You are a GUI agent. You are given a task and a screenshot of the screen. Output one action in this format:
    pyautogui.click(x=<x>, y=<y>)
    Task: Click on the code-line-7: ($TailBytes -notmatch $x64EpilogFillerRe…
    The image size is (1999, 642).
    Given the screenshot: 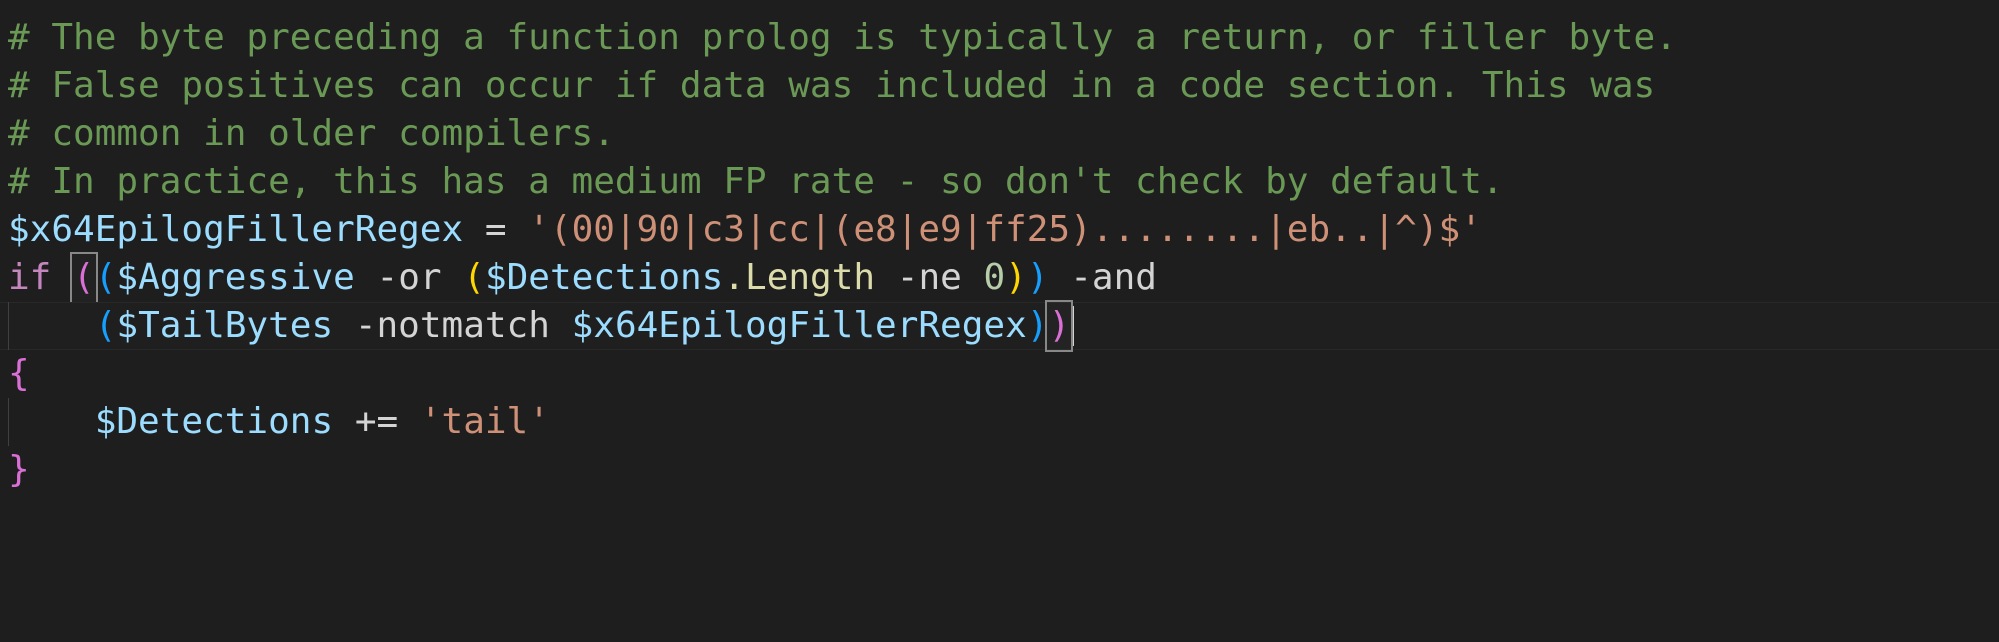 What is the action you would take?
    pyautogui.click(x=999, y=326)
    